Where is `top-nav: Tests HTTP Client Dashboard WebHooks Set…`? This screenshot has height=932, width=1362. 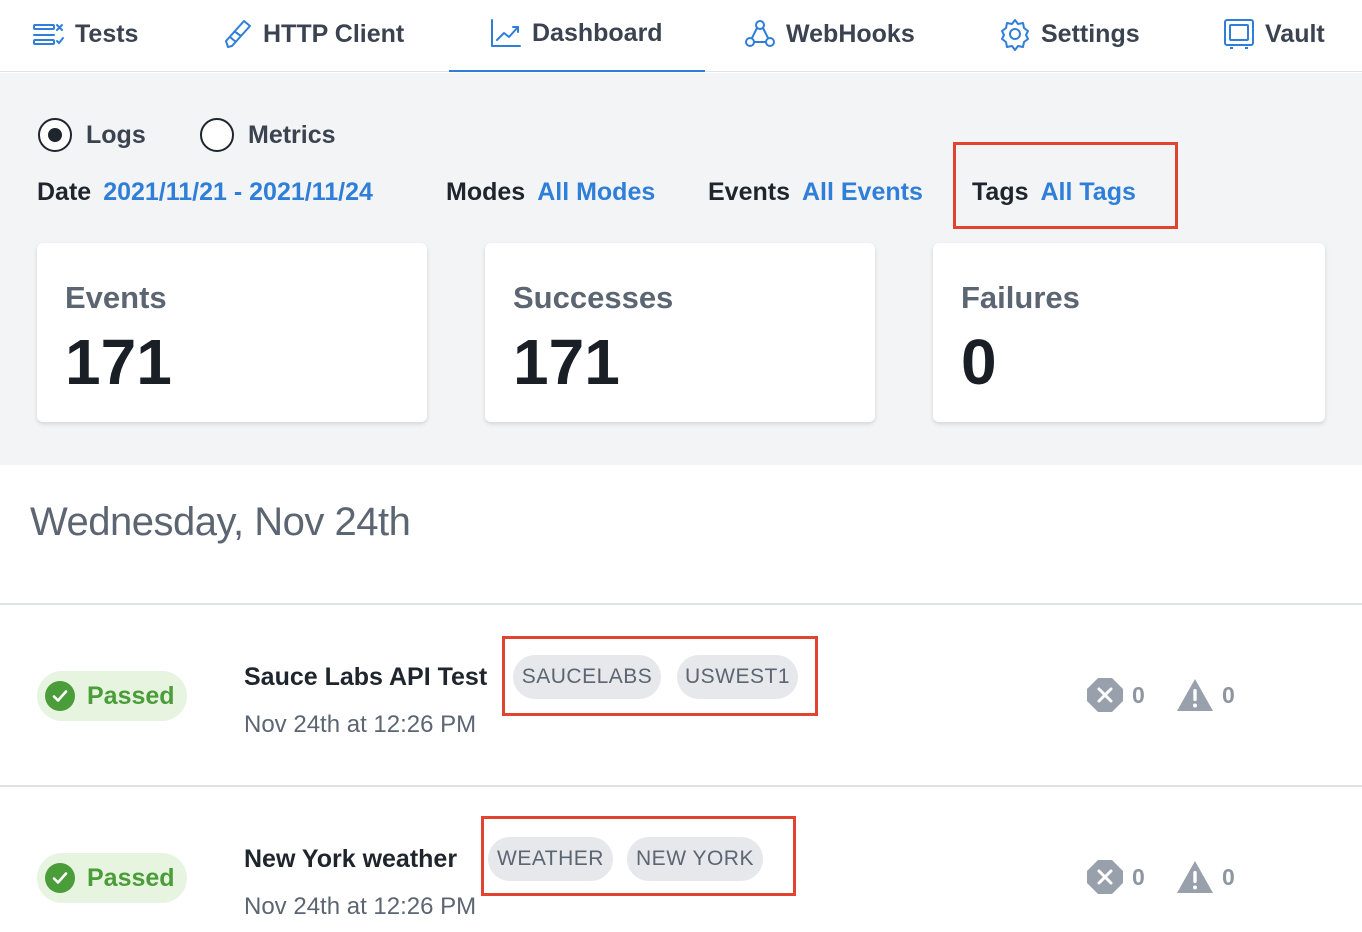
top-nav: Tests HTTP Client Dashboard WebHooks Set… is located at coordinates (681, 36).